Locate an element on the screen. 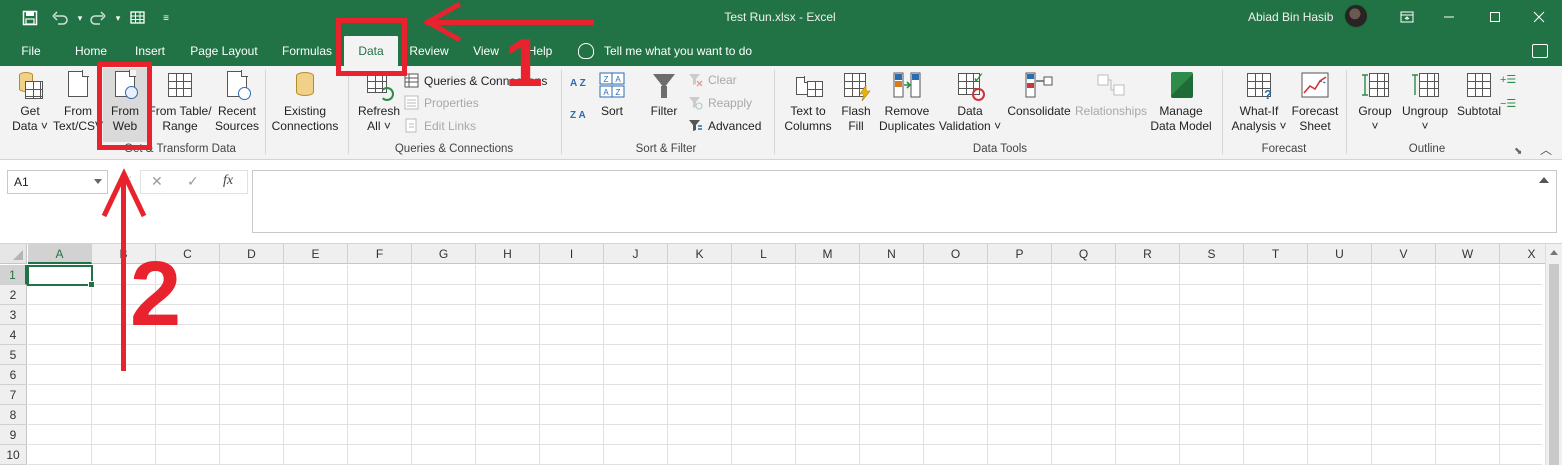 The height and width of the screenshot is (465, 1562). manage-data-model-button: Manage Data Model is located at coordinates (1181, 105).